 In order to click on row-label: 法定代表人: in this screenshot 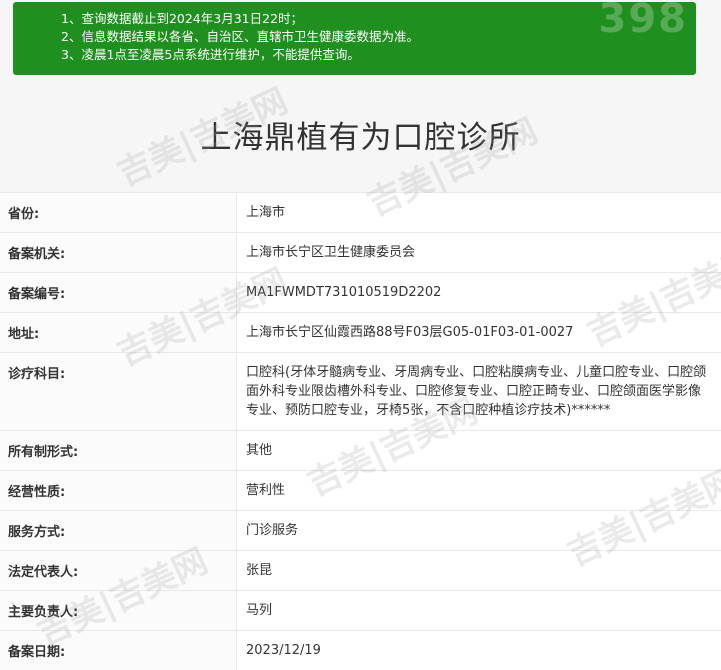, I will do `click(43, 572)`.